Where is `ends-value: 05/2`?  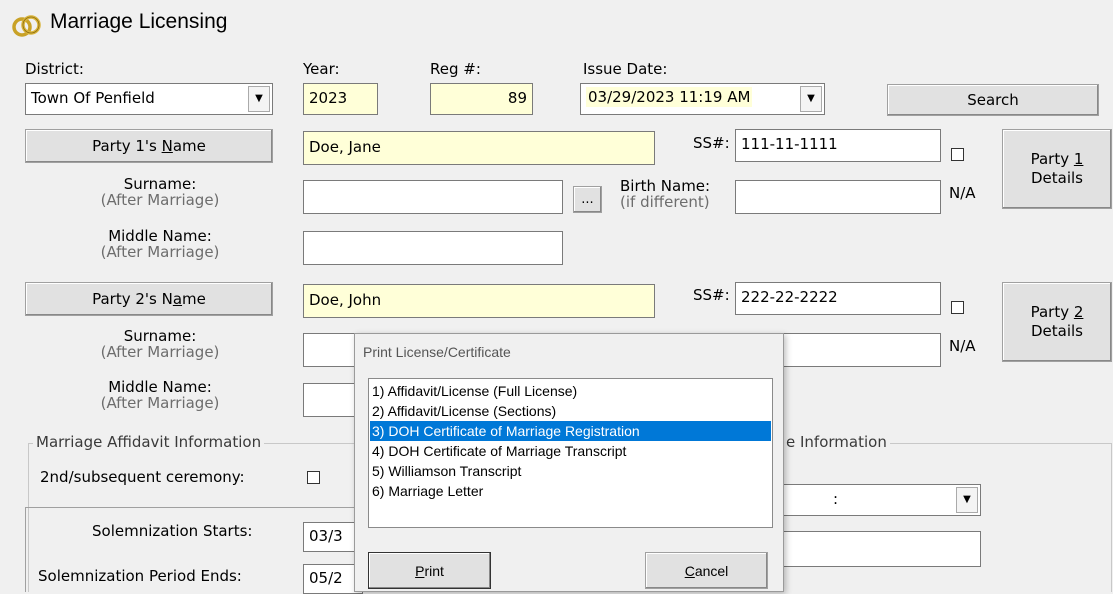 ends-value: 05/2 is located at coordinates (326, 578).